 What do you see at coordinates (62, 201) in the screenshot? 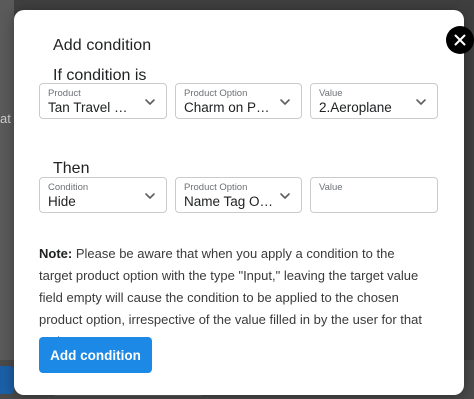
I see `field-value: Hide` at bounding box center [62, 201].